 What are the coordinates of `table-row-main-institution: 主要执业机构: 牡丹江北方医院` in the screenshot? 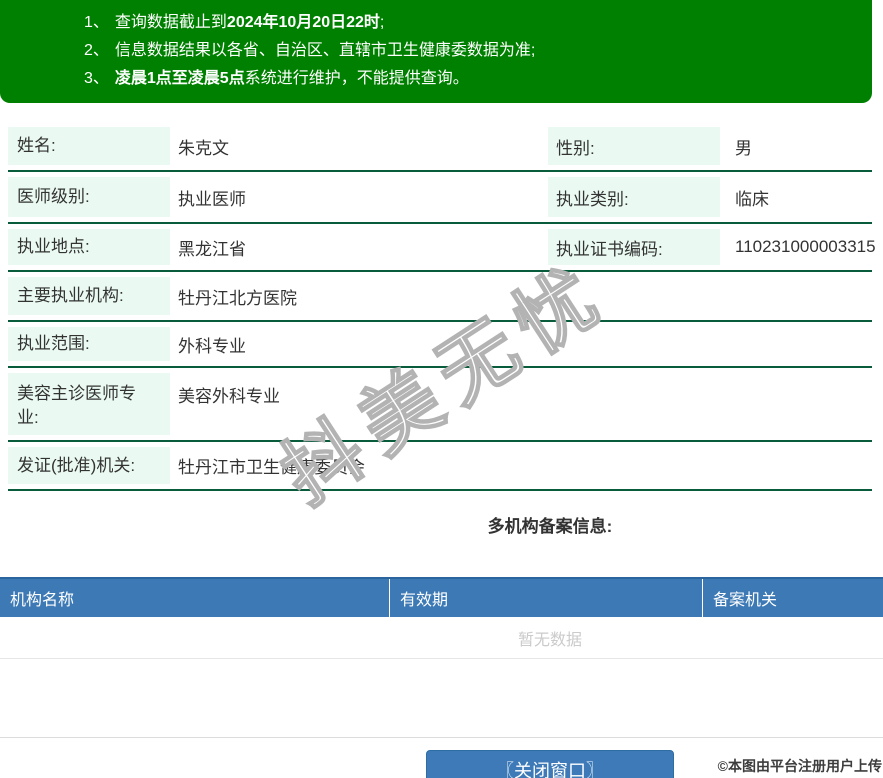 It's located at (440, 297).